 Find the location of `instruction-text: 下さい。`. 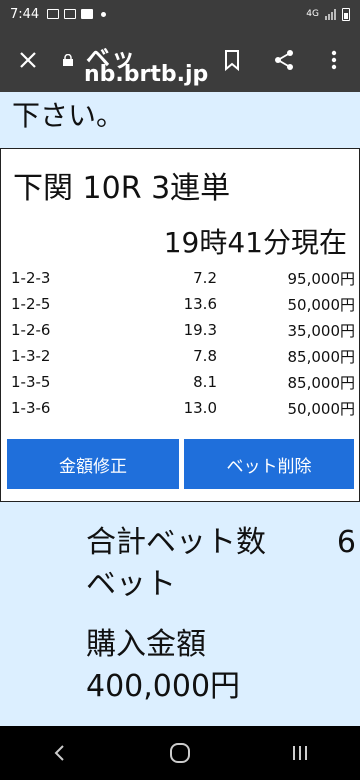

instruction-text: 下さい。 is located at coordinates (68, 115).